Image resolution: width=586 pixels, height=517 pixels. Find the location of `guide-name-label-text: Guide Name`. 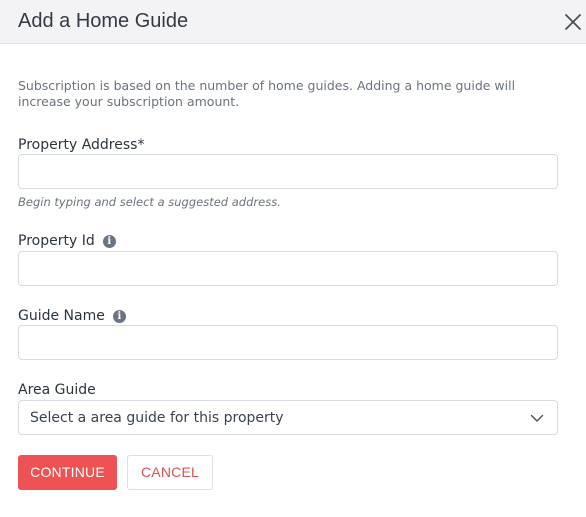

guide-name-label-text: Guide Name is located at coordinates (61, 316).